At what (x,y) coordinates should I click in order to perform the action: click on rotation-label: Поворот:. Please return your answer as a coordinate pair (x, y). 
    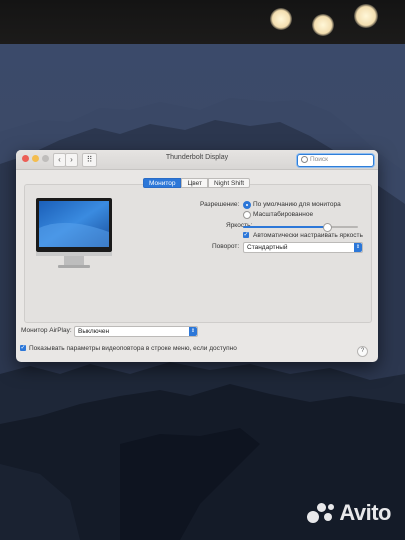
    Looking at the image, I should click on (226, 246).